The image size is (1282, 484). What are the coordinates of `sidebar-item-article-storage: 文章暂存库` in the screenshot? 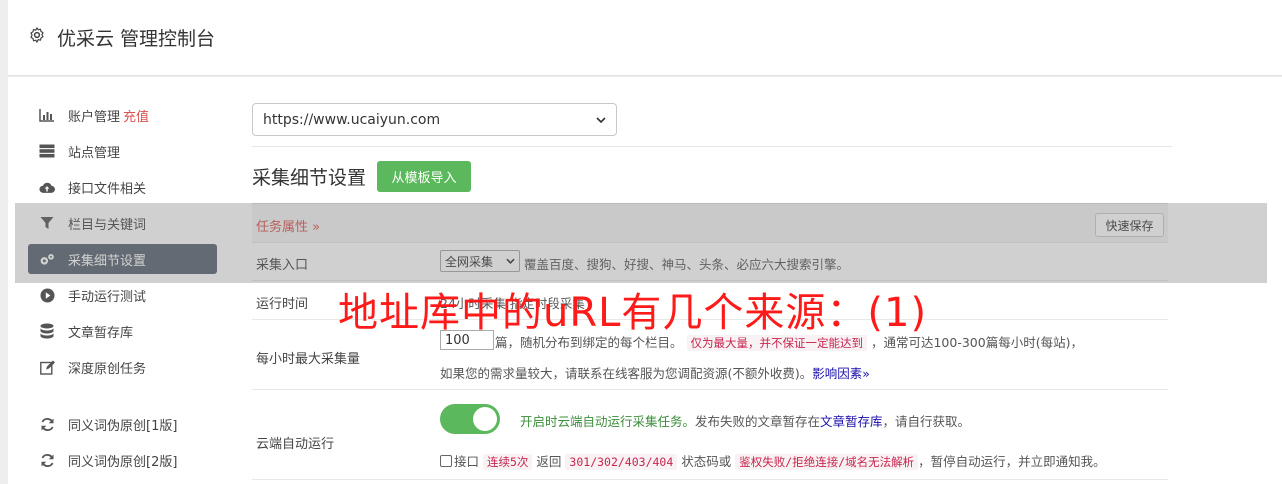 It's located at (122, 331).